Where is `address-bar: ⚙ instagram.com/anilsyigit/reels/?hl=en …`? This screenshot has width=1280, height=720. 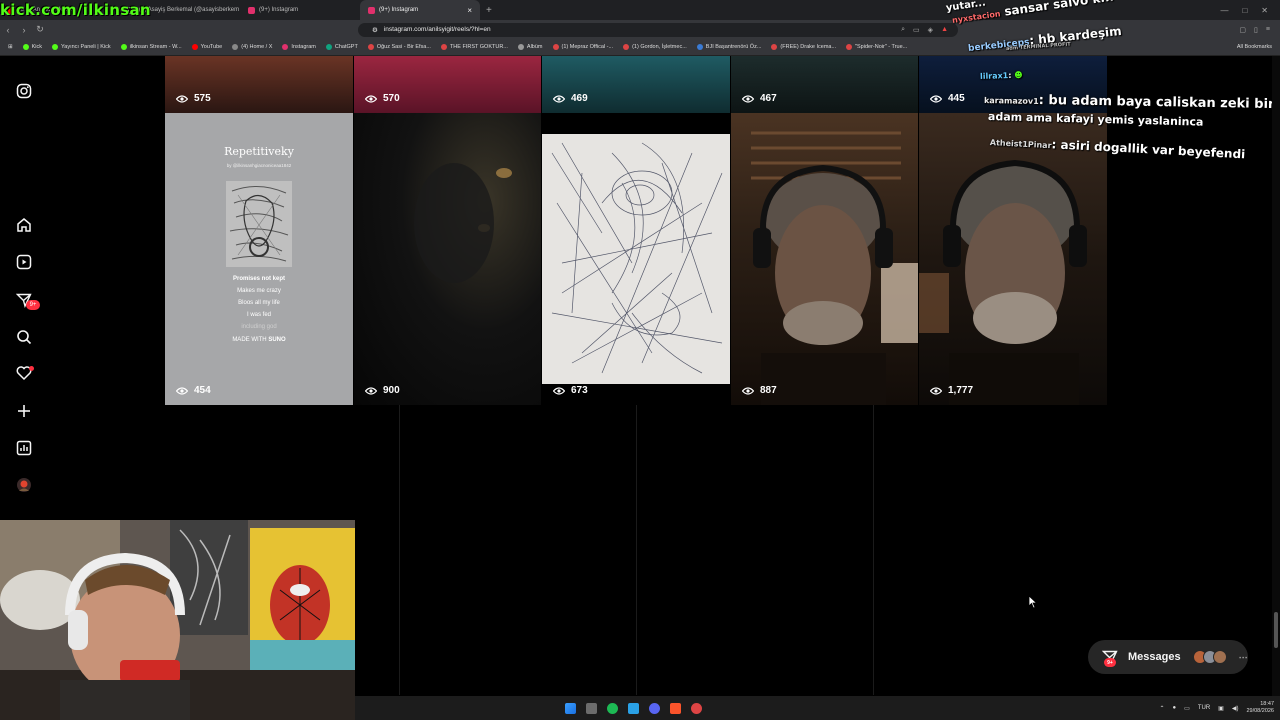
address-bar: ⚙ instagram.com/anilsyigit/reels/?hl=en … is located at coordinates (658, 29).